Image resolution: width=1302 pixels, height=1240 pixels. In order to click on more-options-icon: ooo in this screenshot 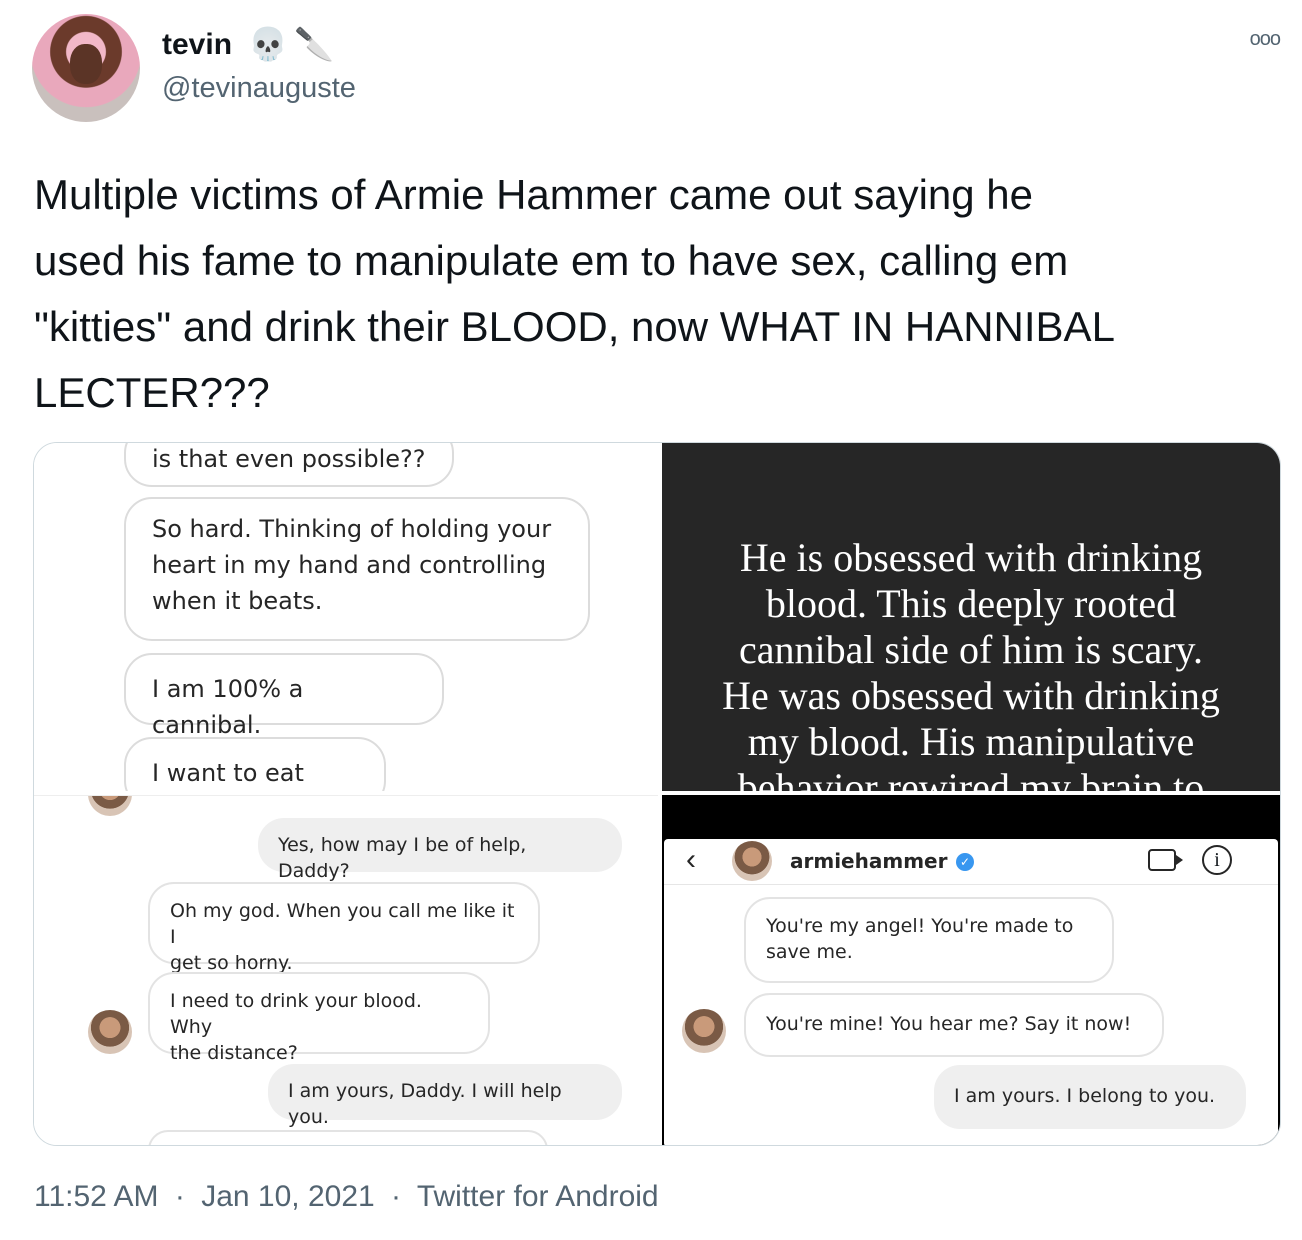, I will do `click(1265, 39)`.